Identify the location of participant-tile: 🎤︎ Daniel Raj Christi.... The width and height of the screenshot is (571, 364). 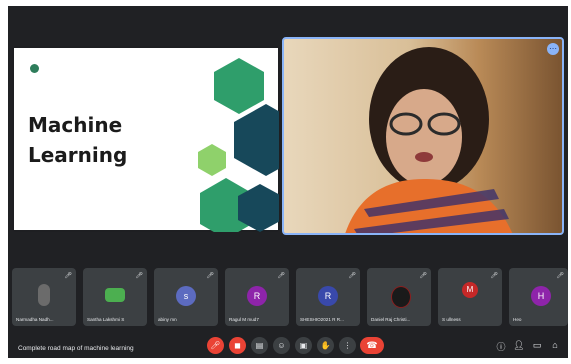
(399, 297).